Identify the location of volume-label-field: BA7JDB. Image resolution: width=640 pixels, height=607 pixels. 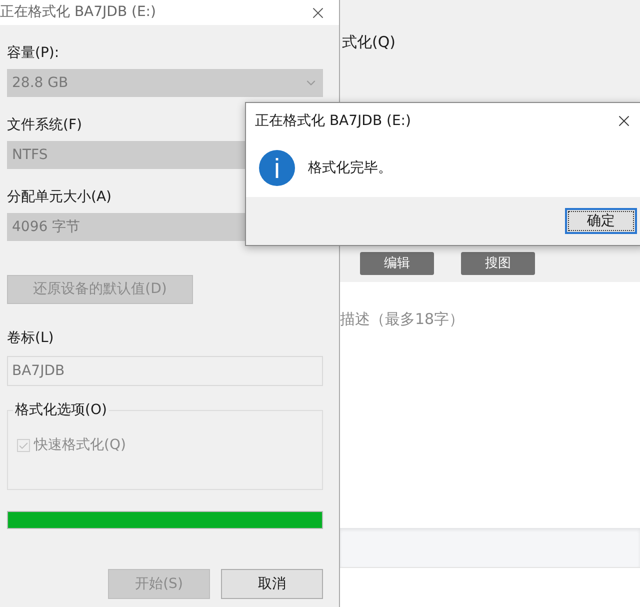
(165, 371).